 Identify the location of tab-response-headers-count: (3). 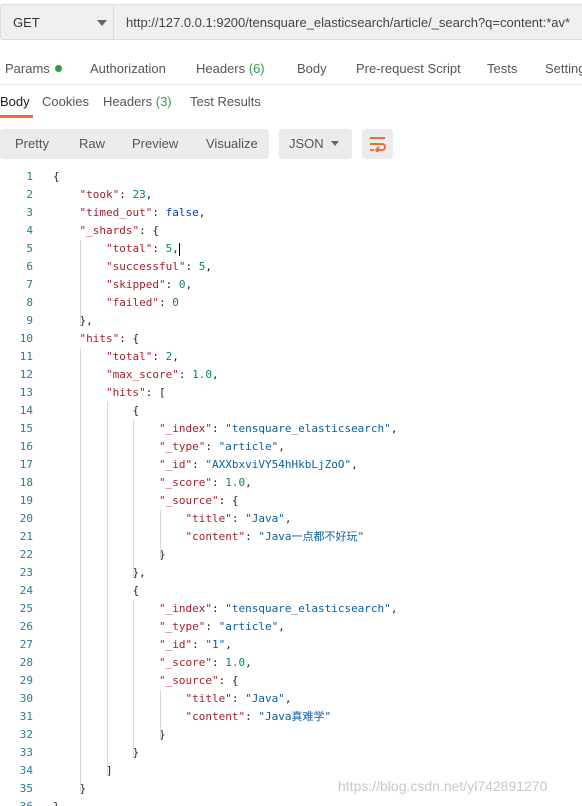
(163, 101).